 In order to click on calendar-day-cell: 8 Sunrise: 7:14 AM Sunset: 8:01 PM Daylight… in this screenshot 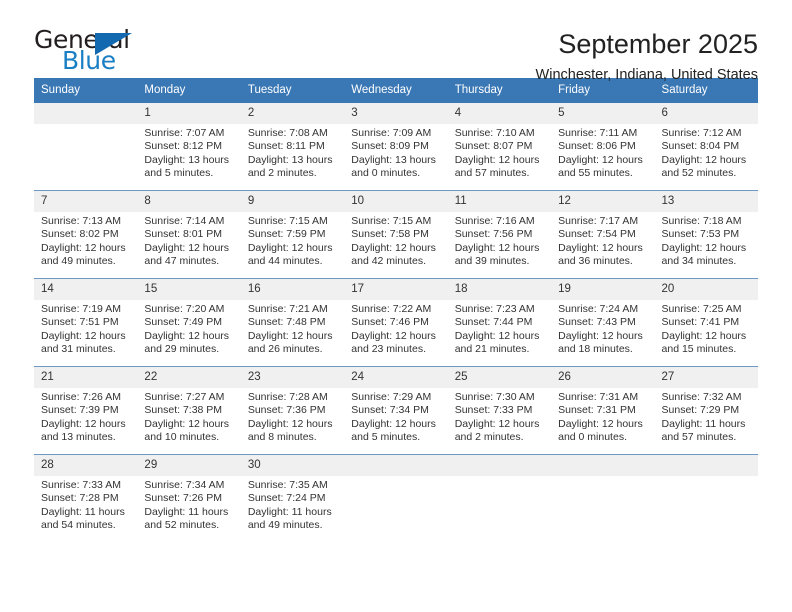, I will do `click(189, 234)`.